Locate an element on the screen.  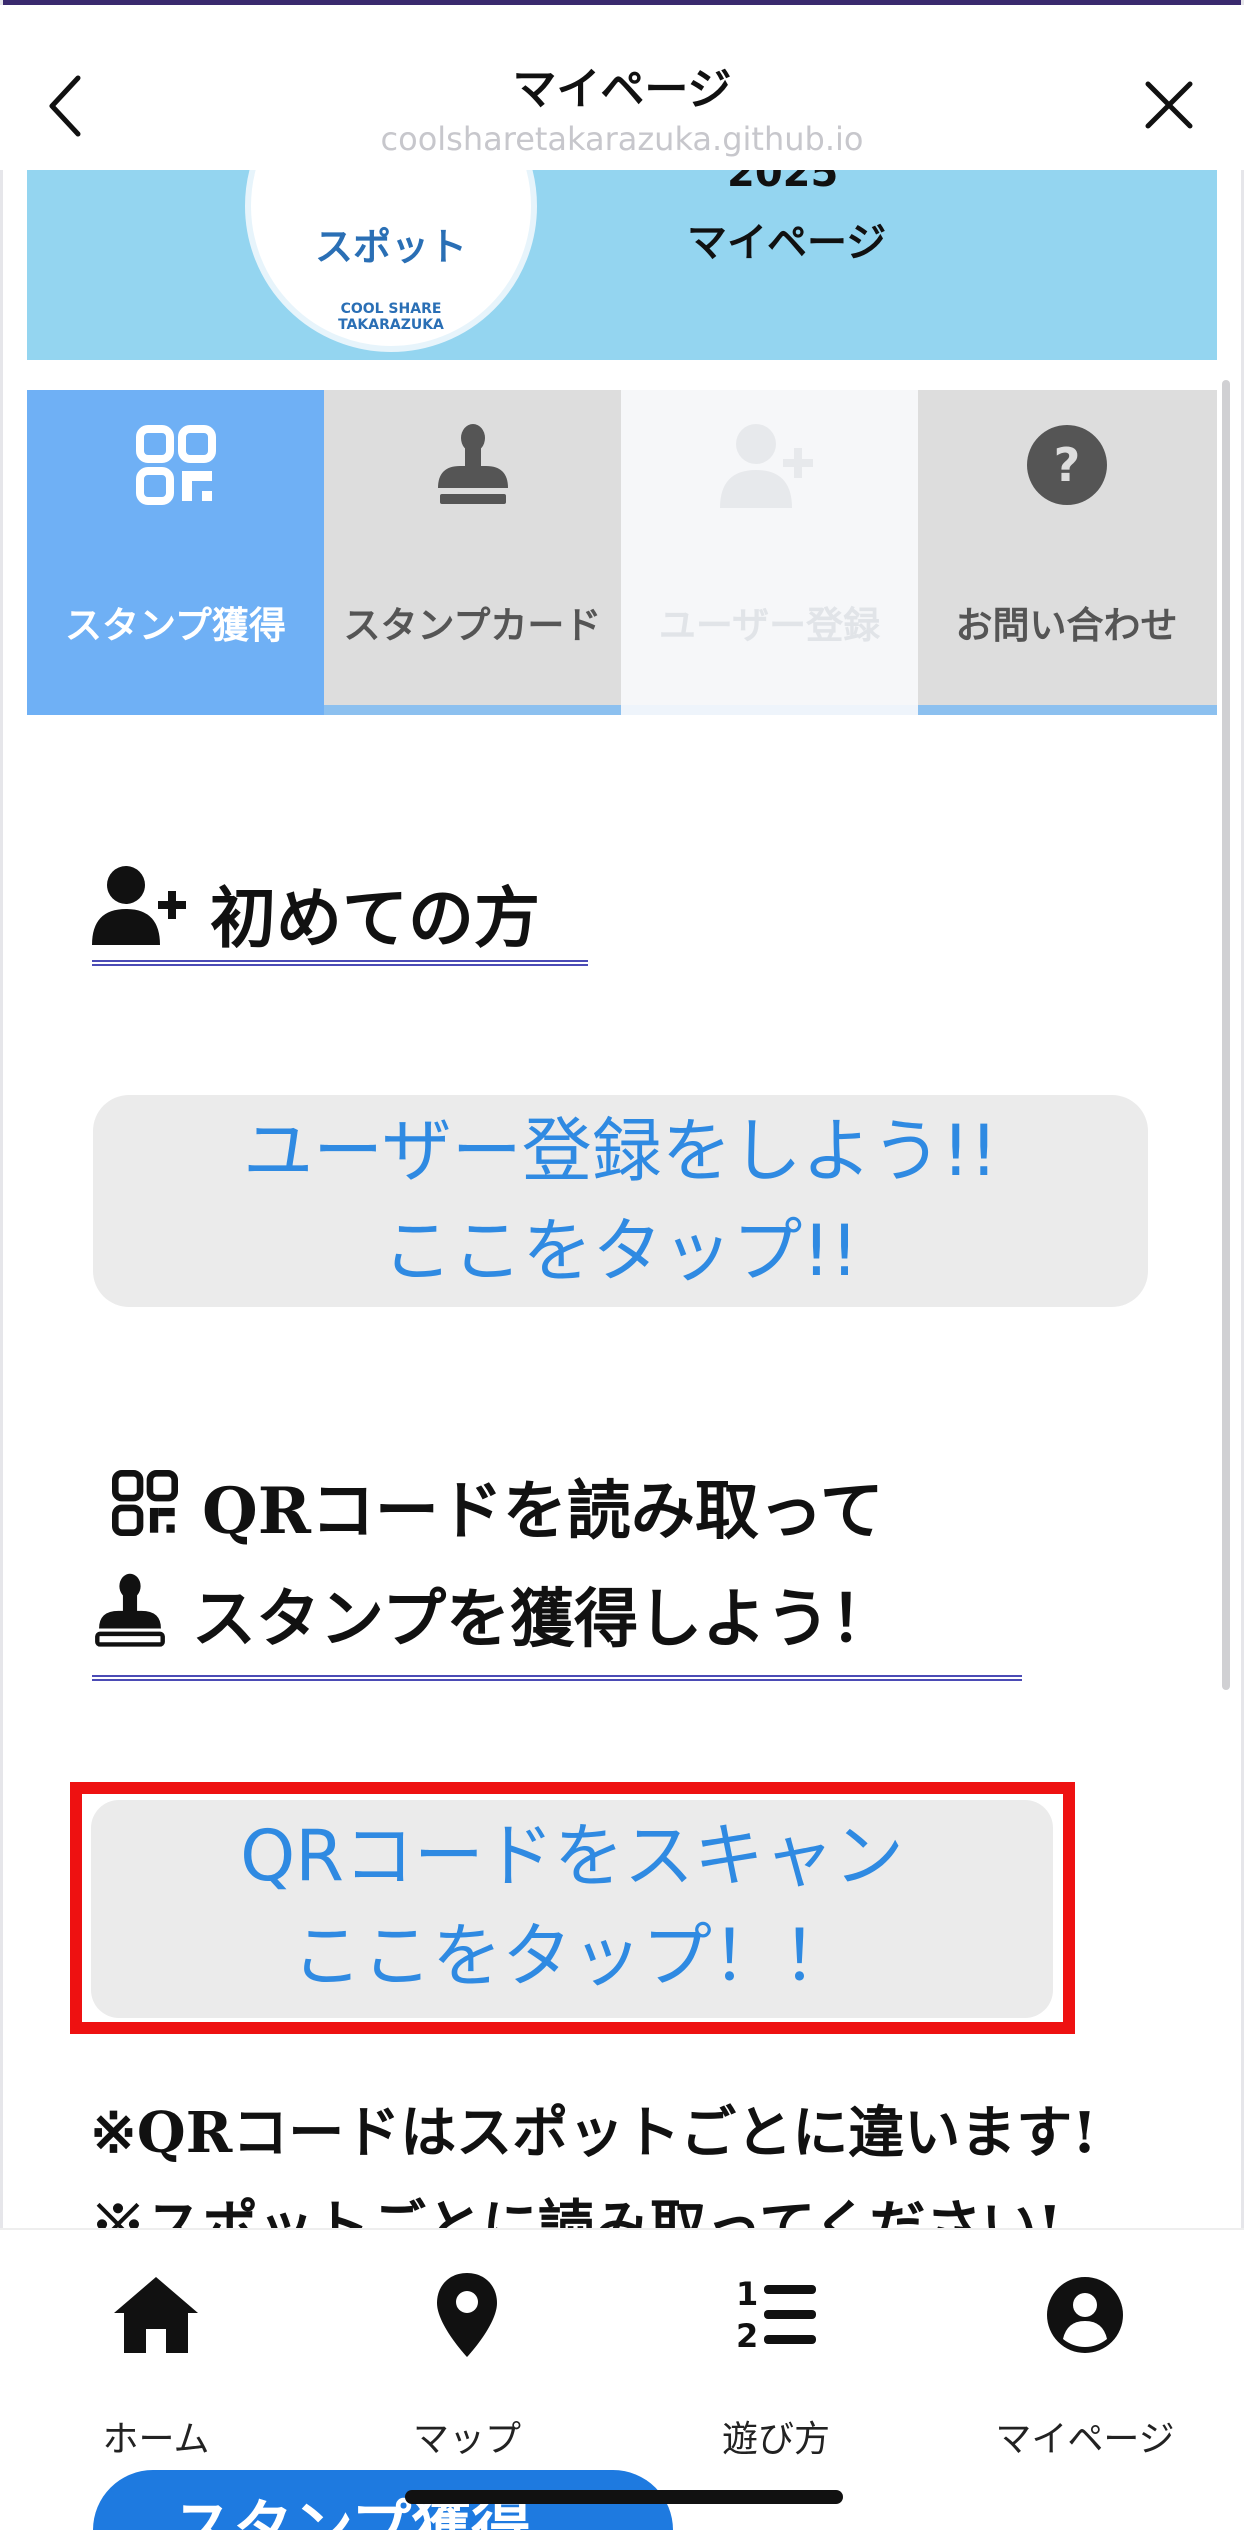
svg-text: 2 is located at coordinates (747, 2336).